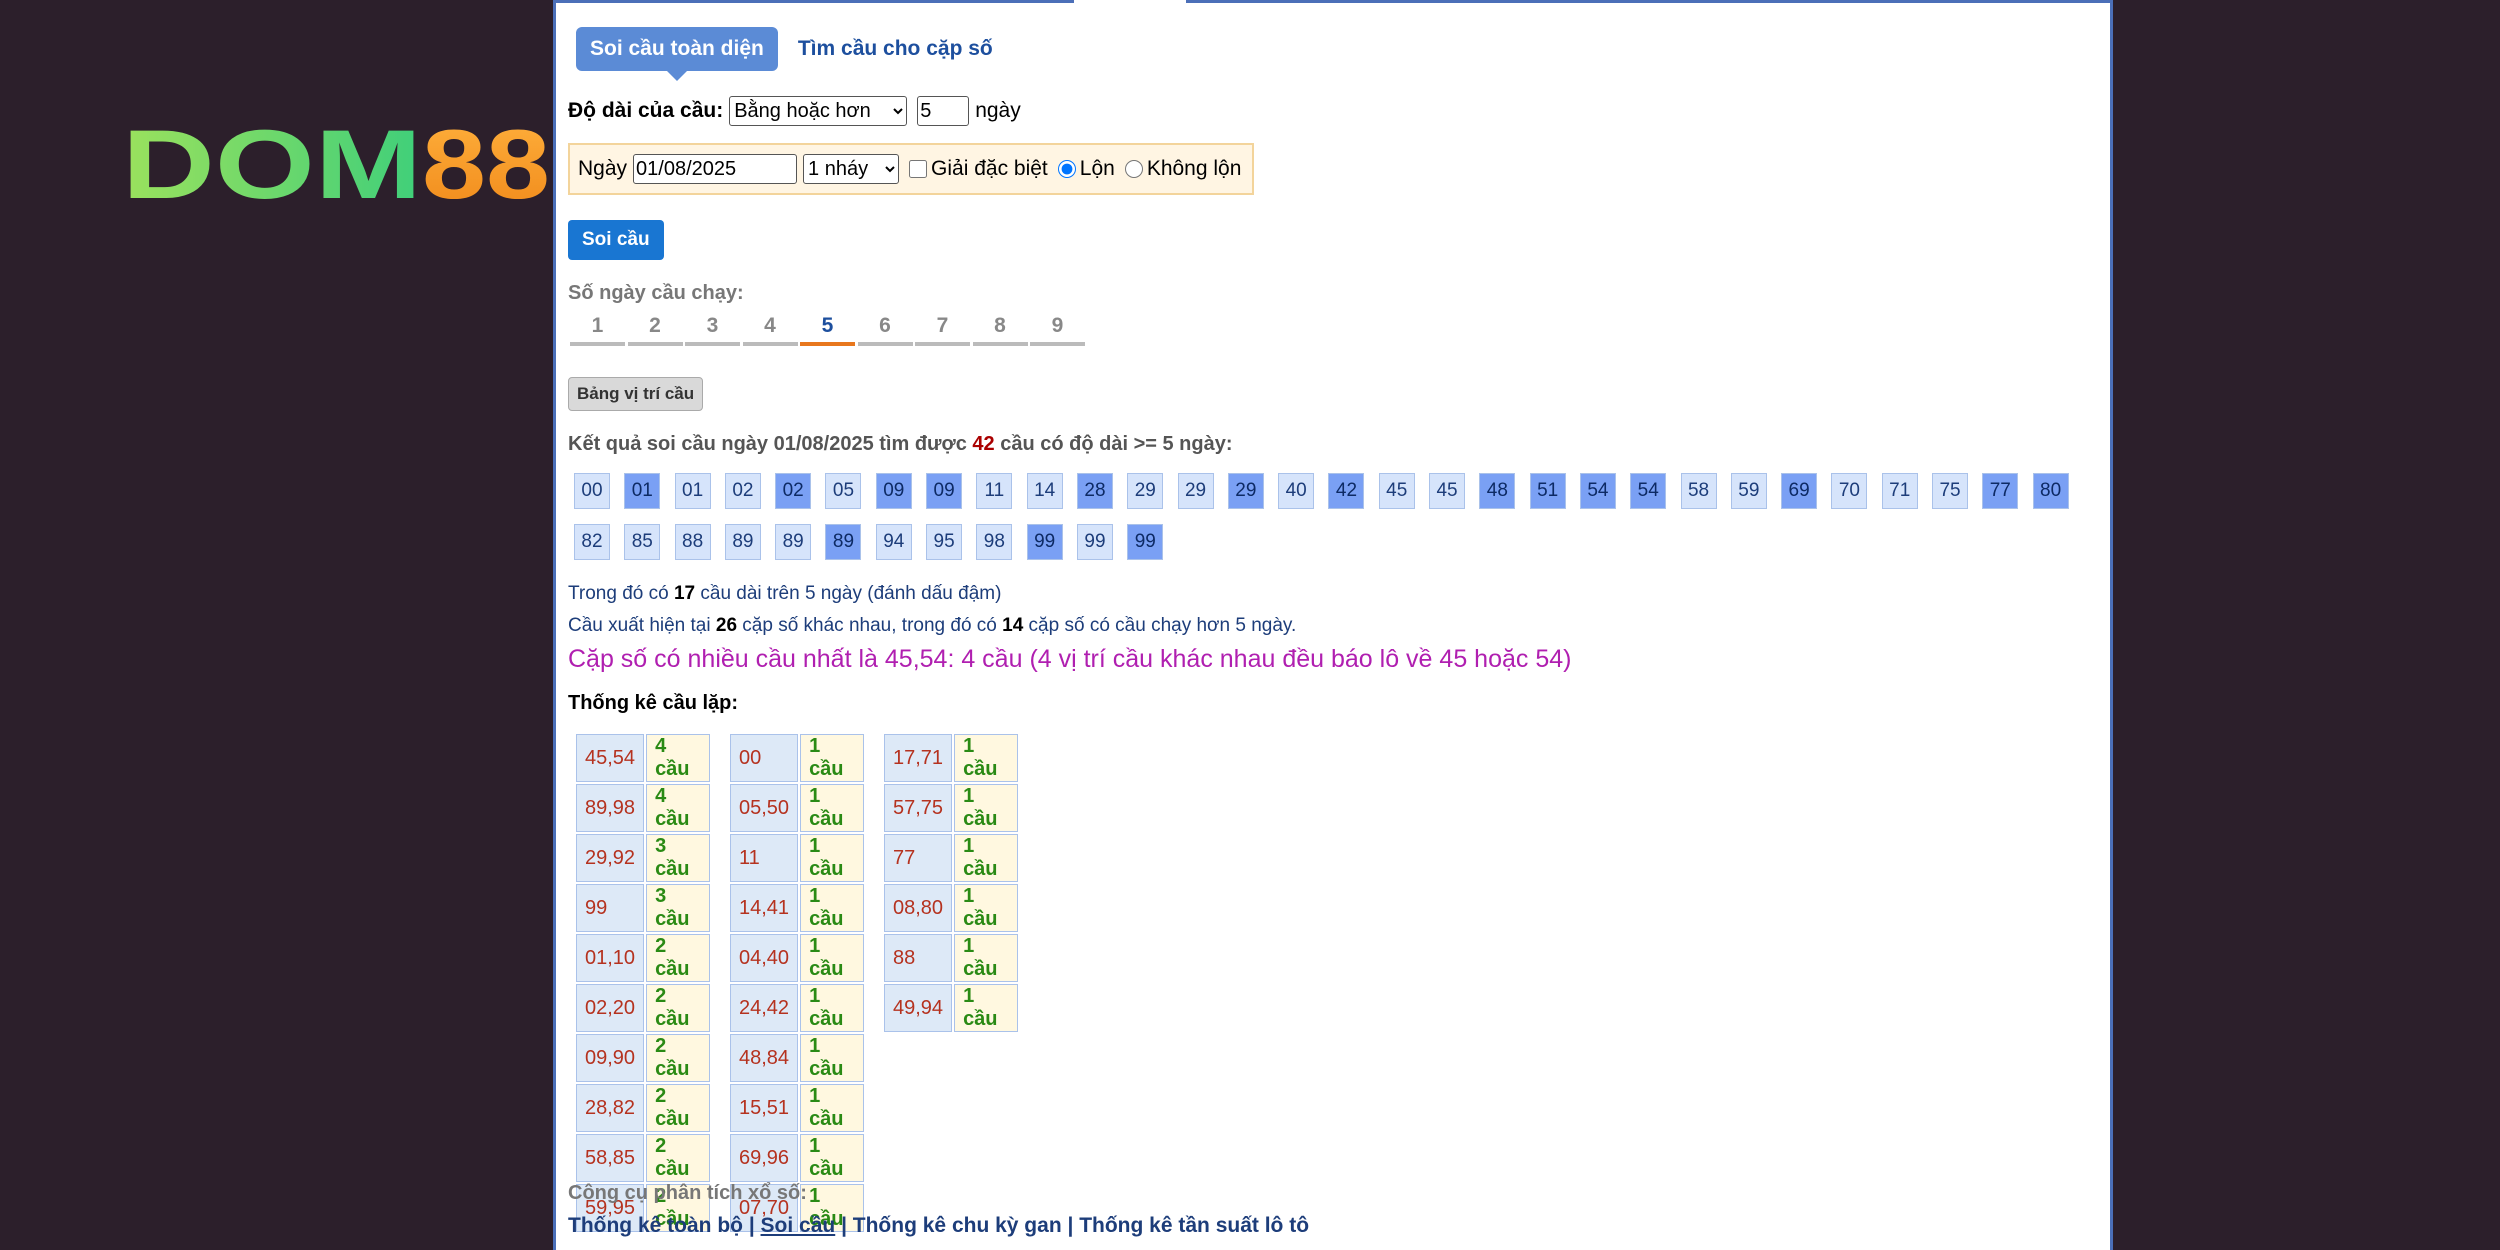 The width and height of the screenshot is (2500, 1250). What do you see at coordinates (918, 858) in the screenshot?
I see `stats-pair: 77` at bounding box center [918, 858].